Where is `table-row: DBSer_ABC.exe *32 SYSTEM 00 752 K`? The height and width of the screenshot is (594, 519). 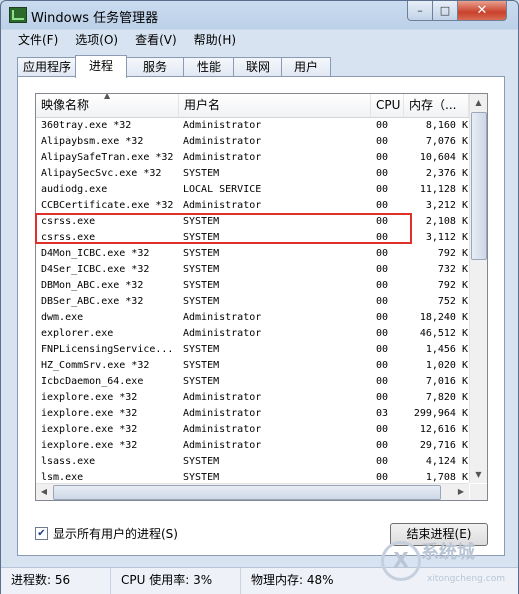
table-row: DBSer_ABC.exe *32 SYSTEM 00 752 K is located at coordinates (252, 302).